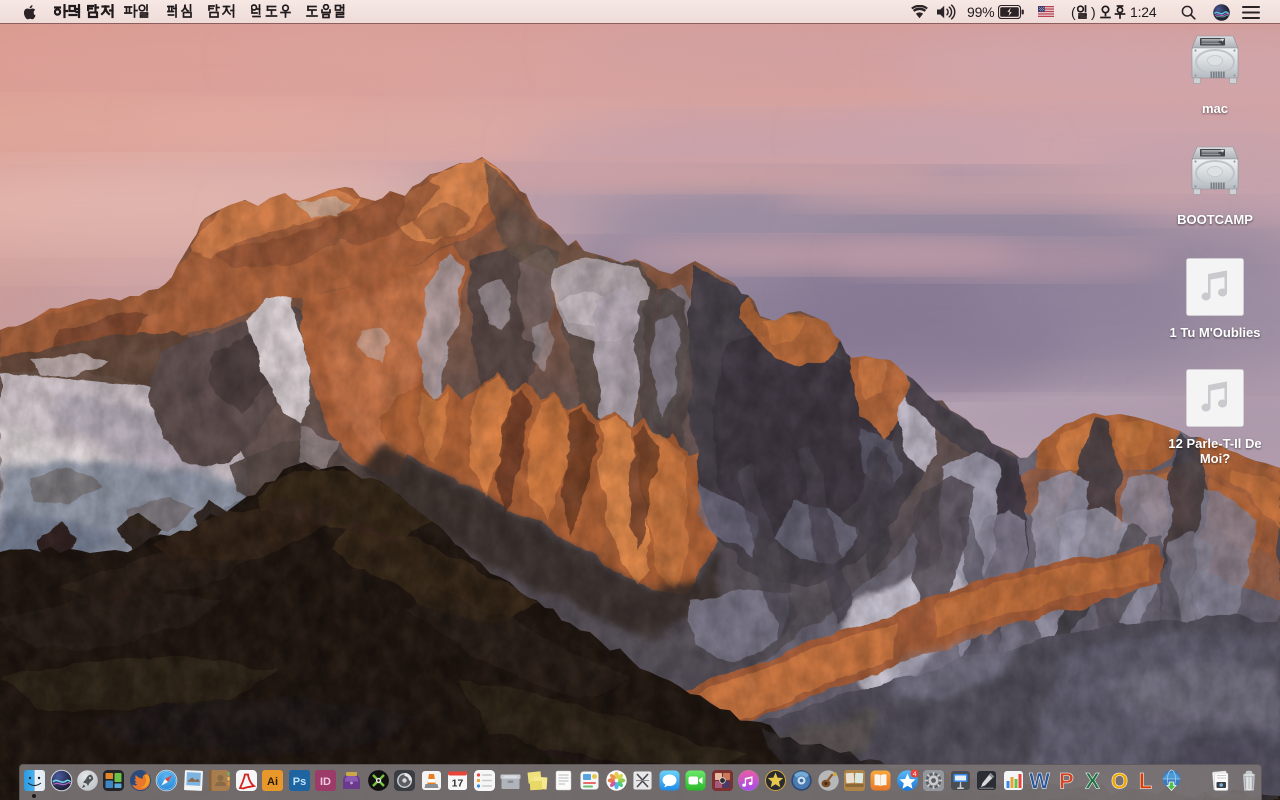 This screenshot has height=800, width=1280. What do you see at coordinates (298, 782) in the screenshot?
I see `svg-text: Ps` at bounding box center [298, 782].